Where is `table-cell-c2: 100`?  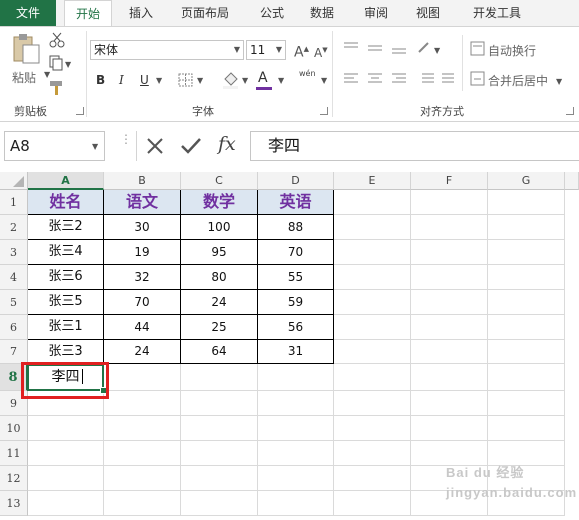 table-cell-c2: 100 is located at coordinates (219, 227).